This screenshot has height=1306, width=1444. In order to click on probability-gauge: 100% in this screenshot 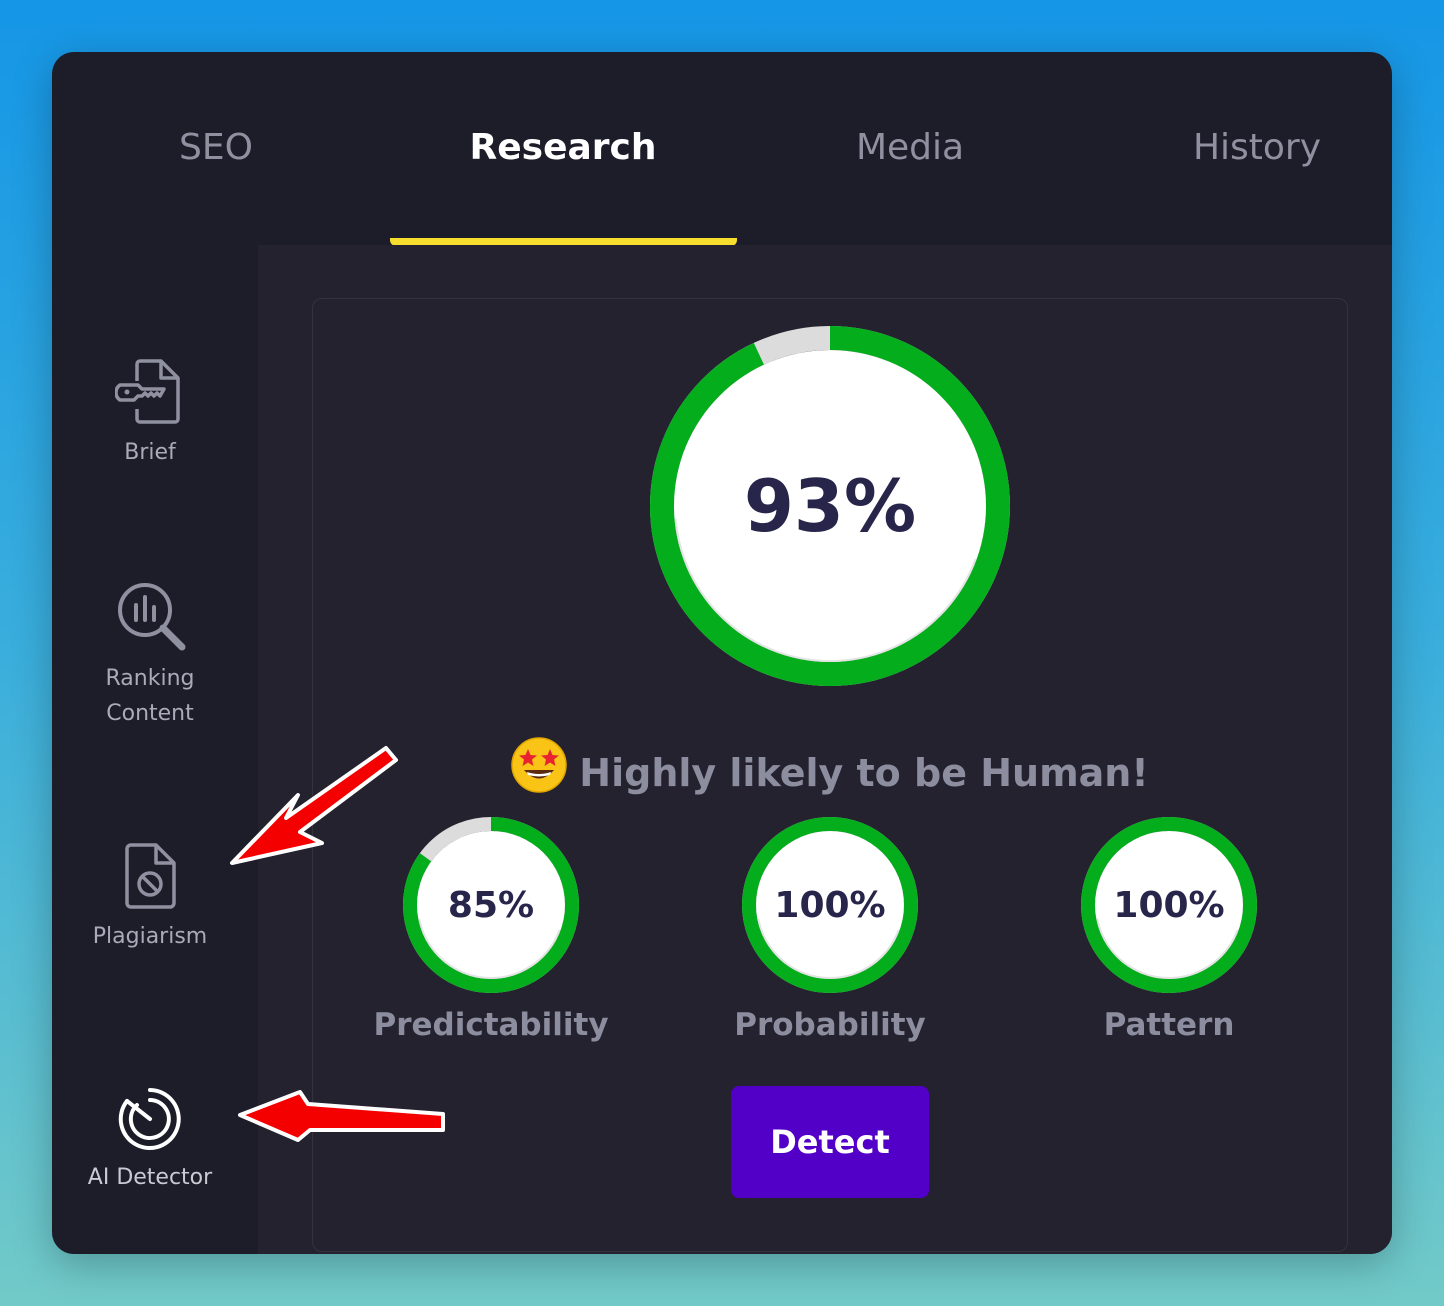, I will do `click(830, 905)`.